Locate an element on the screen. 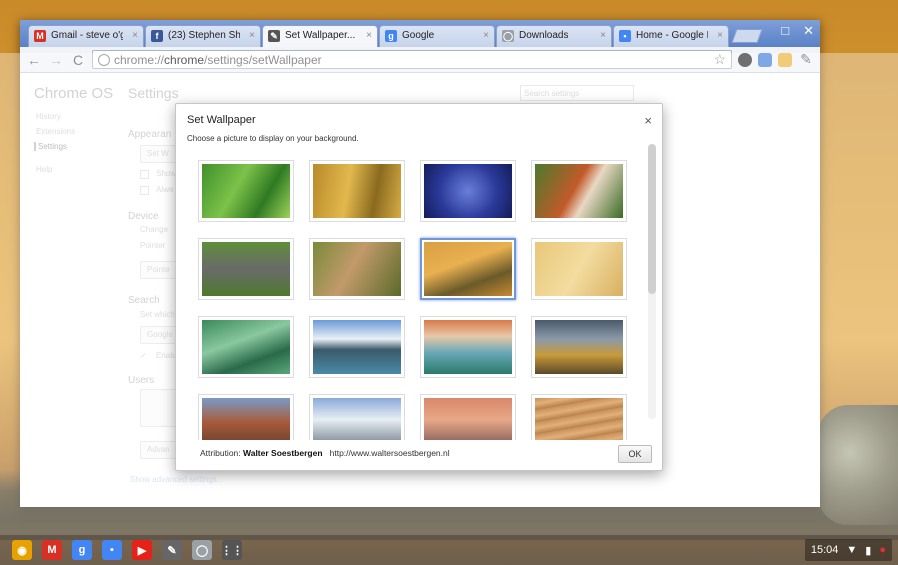 The image size is (898, 565). wallpaper-thumbnail-snowy-mountains is located at coordinates (357, 417).